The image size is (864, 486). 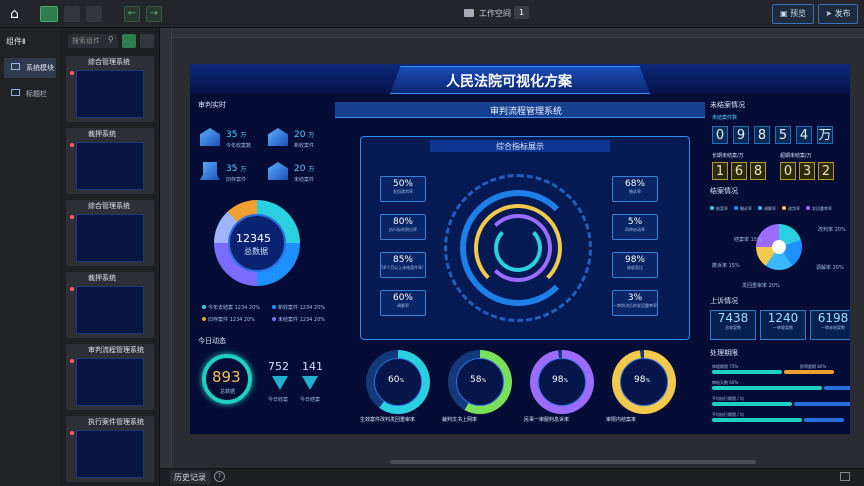 What do you see at coordinates (845, 476) in the screenshot?
I see `panel-toggle-icon` at bounding box center [845, 476].